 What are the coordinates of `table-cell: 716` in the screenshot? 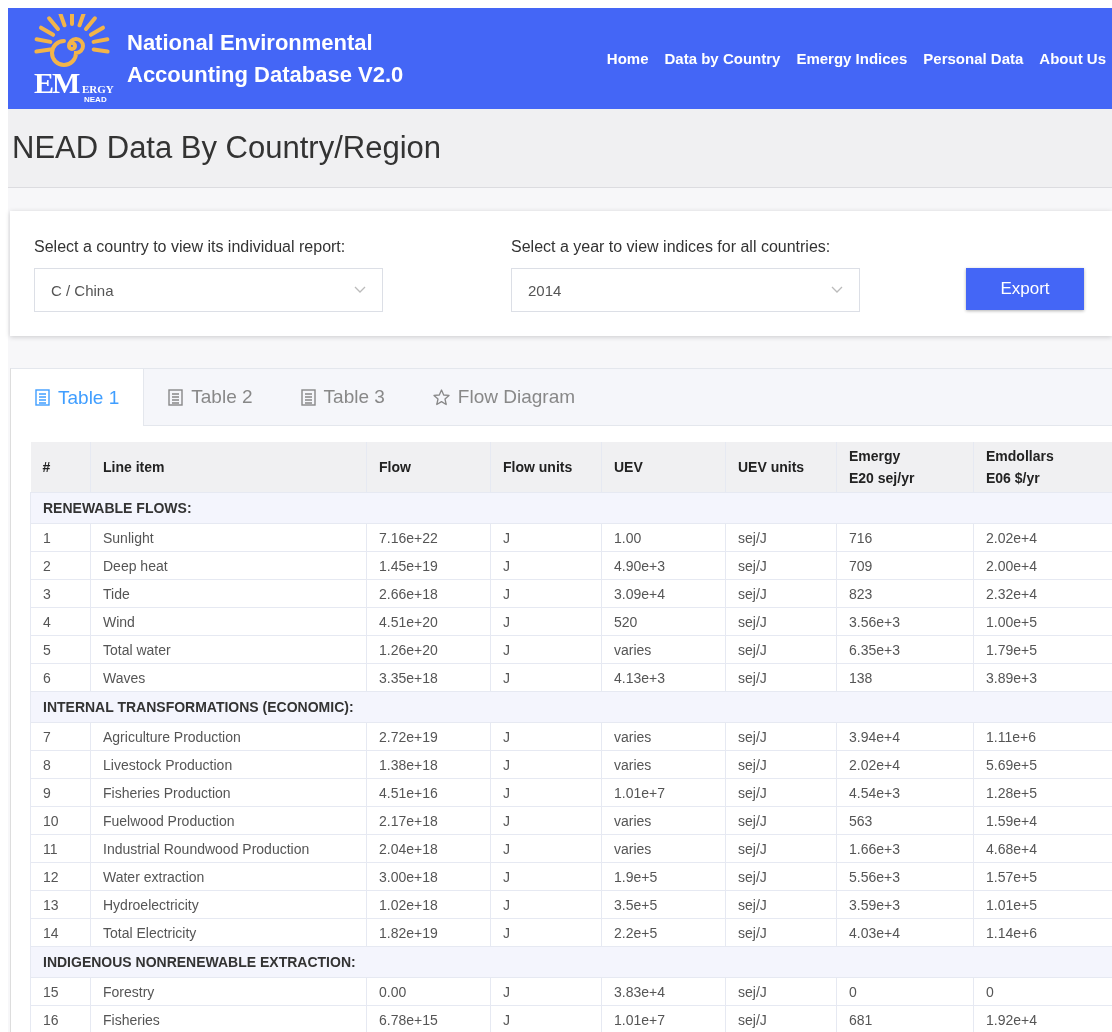 It's located at (905, 537).